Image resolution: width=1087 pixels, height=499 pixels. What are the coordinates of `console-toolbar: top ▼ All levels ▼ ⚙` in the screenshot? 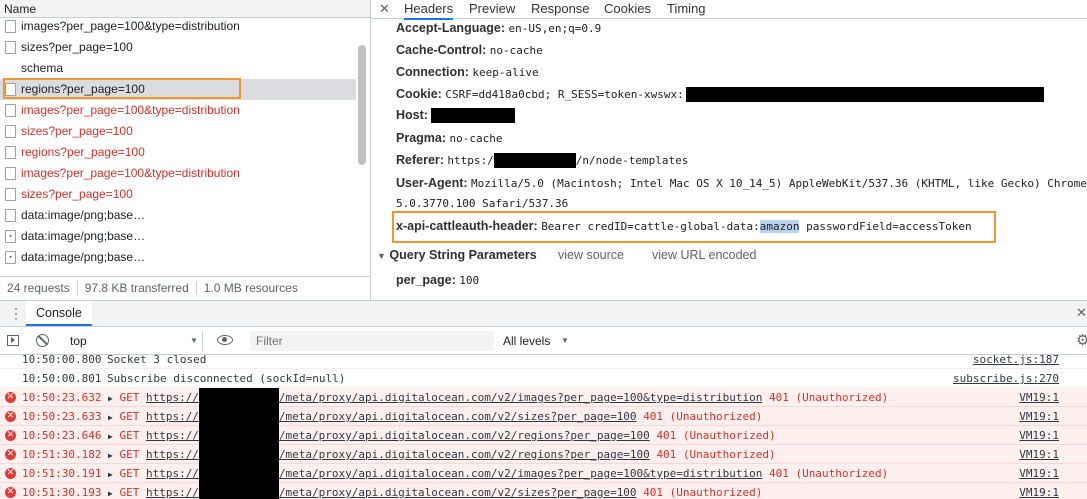 It's located at (543, 341).